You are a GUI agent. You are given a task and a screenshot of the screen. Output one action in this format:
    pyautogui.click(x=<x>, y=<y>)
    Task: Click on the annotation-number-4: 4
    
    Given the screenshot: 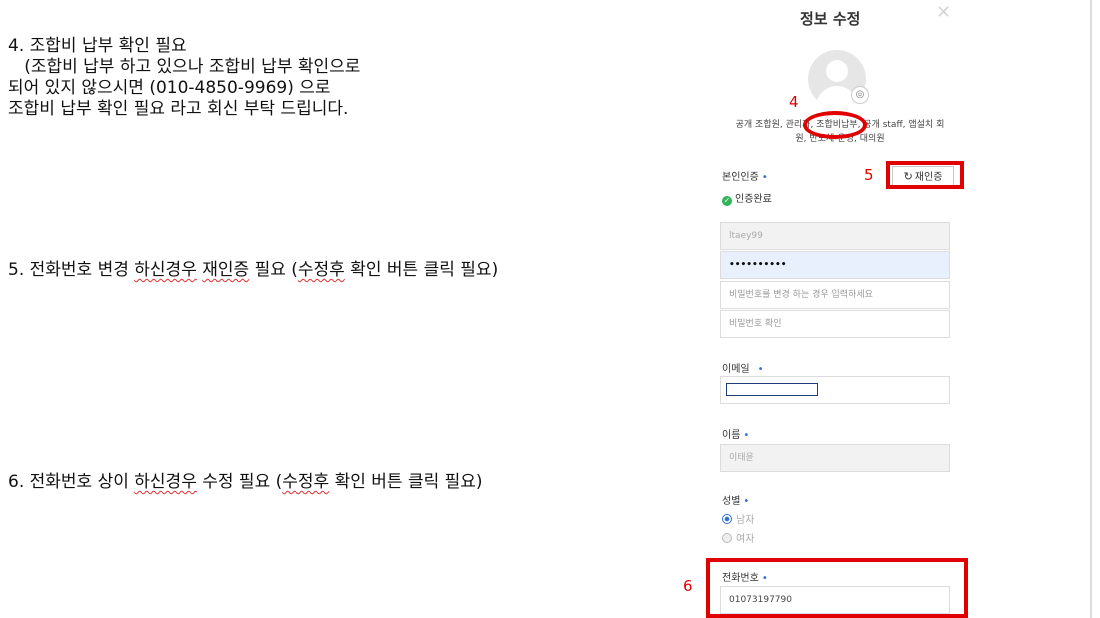 What is the action you would take?
    pyautogui.click(x=794, y=102)
    